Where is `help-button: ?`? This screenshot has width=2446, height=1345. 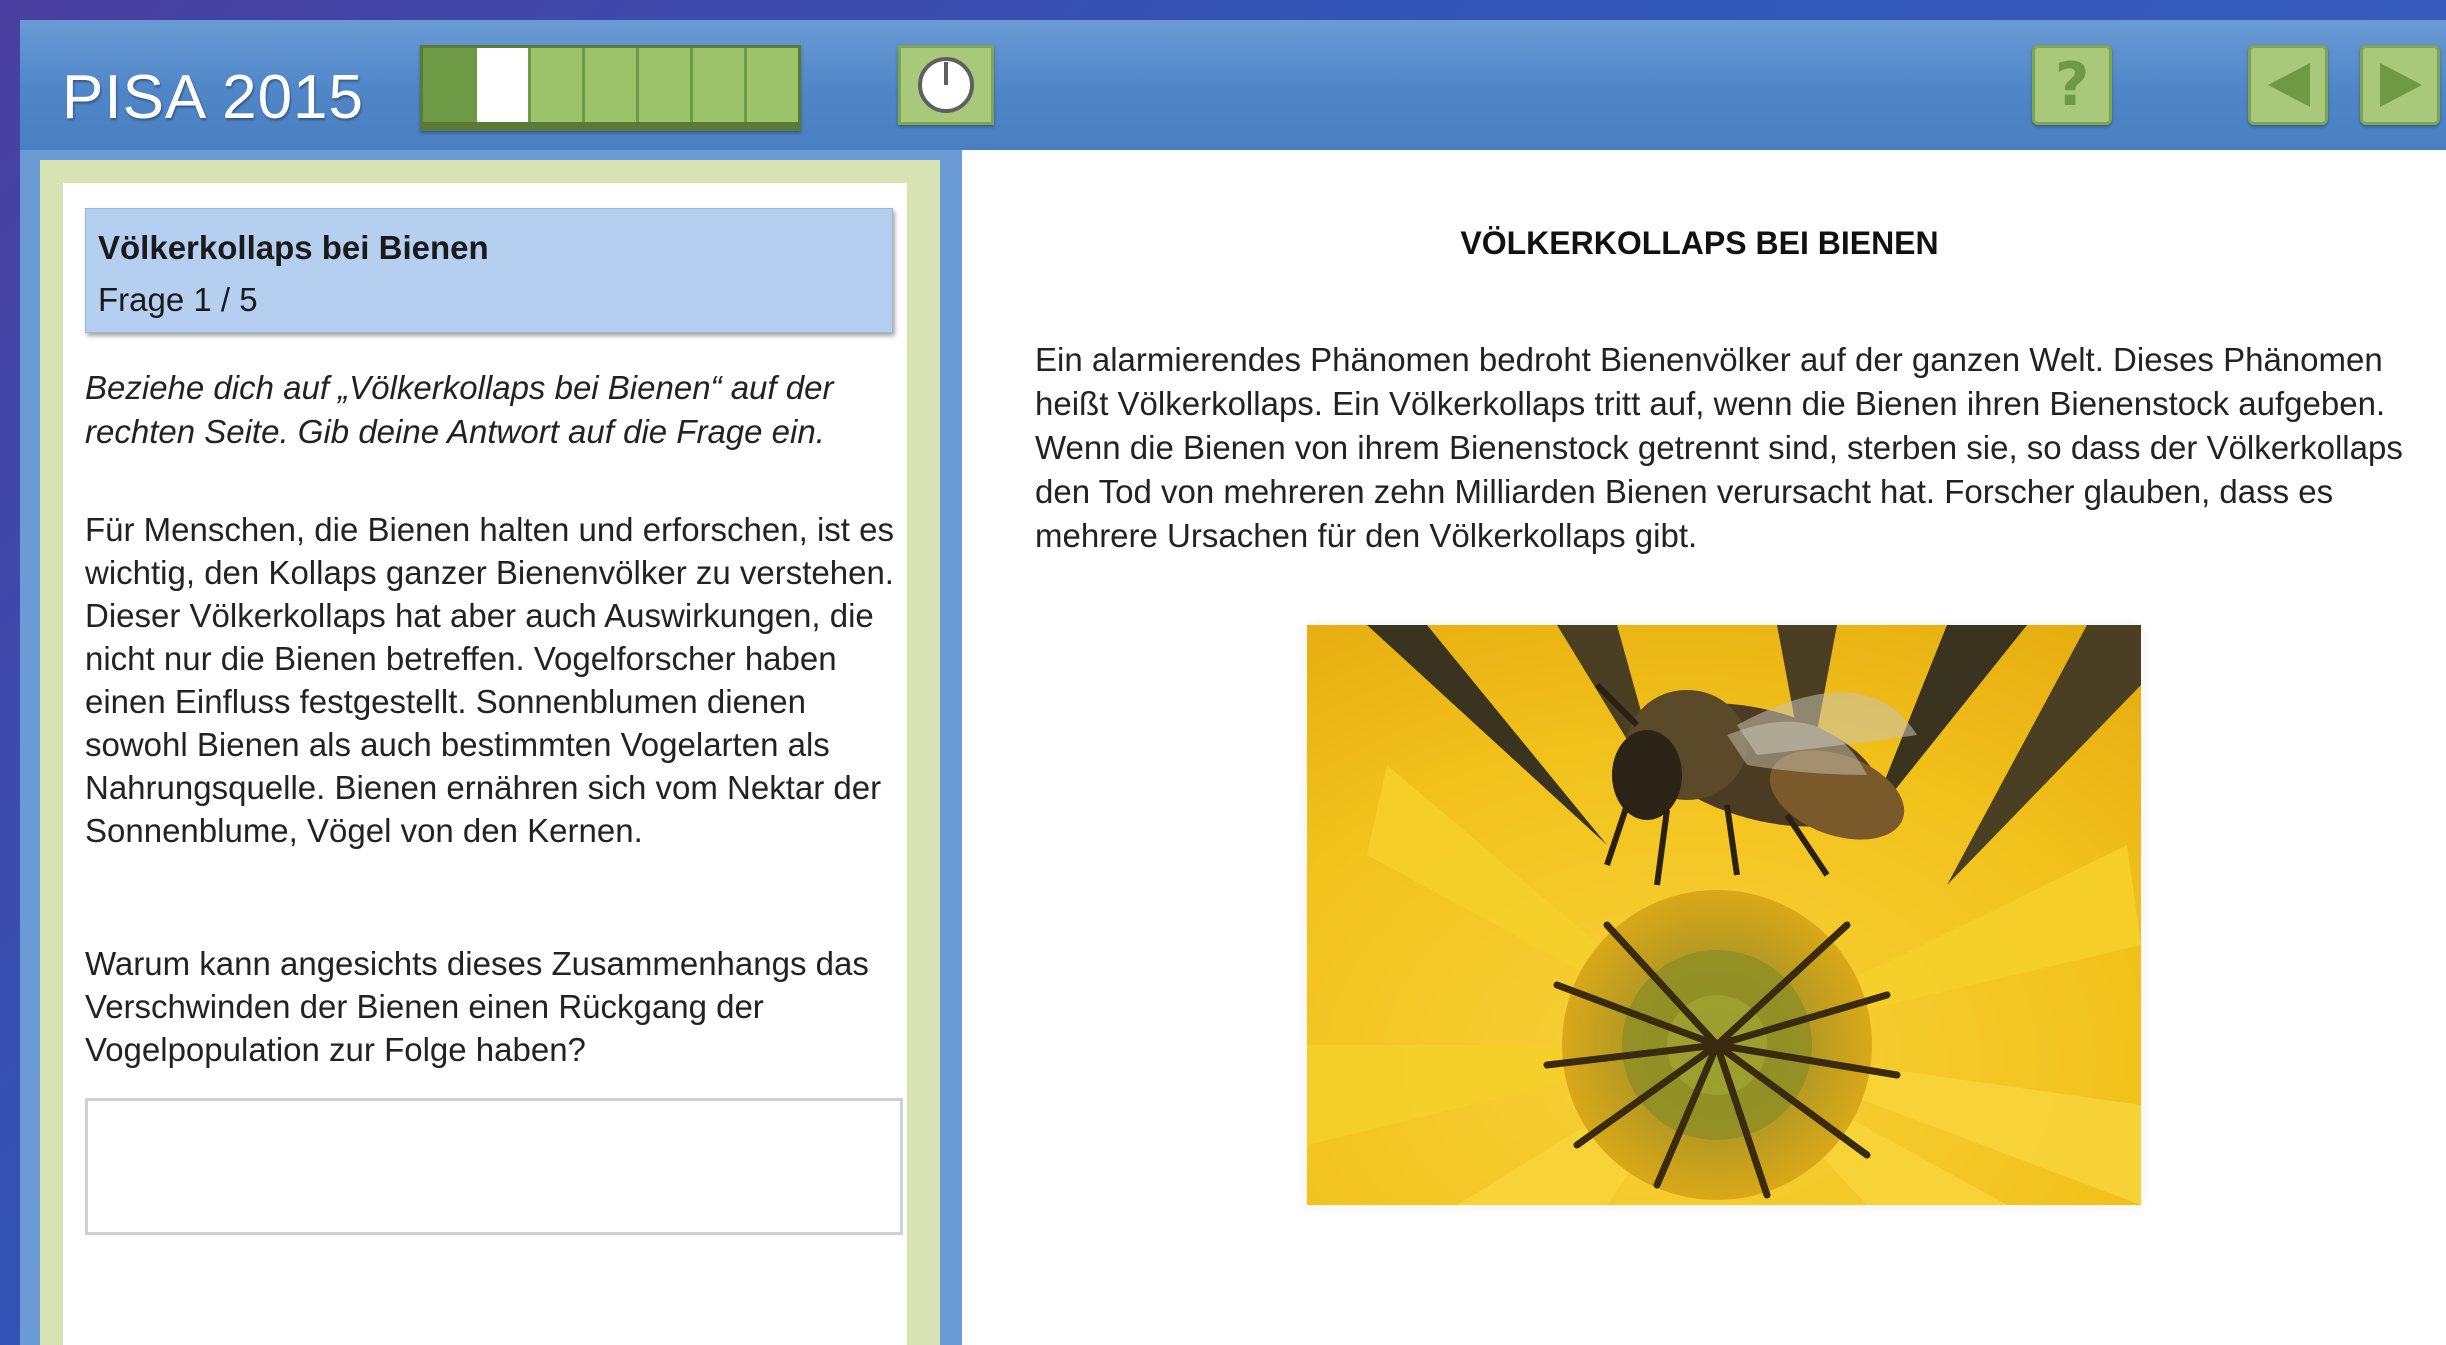
help-button: ? is located at coordinates (2072, 85).